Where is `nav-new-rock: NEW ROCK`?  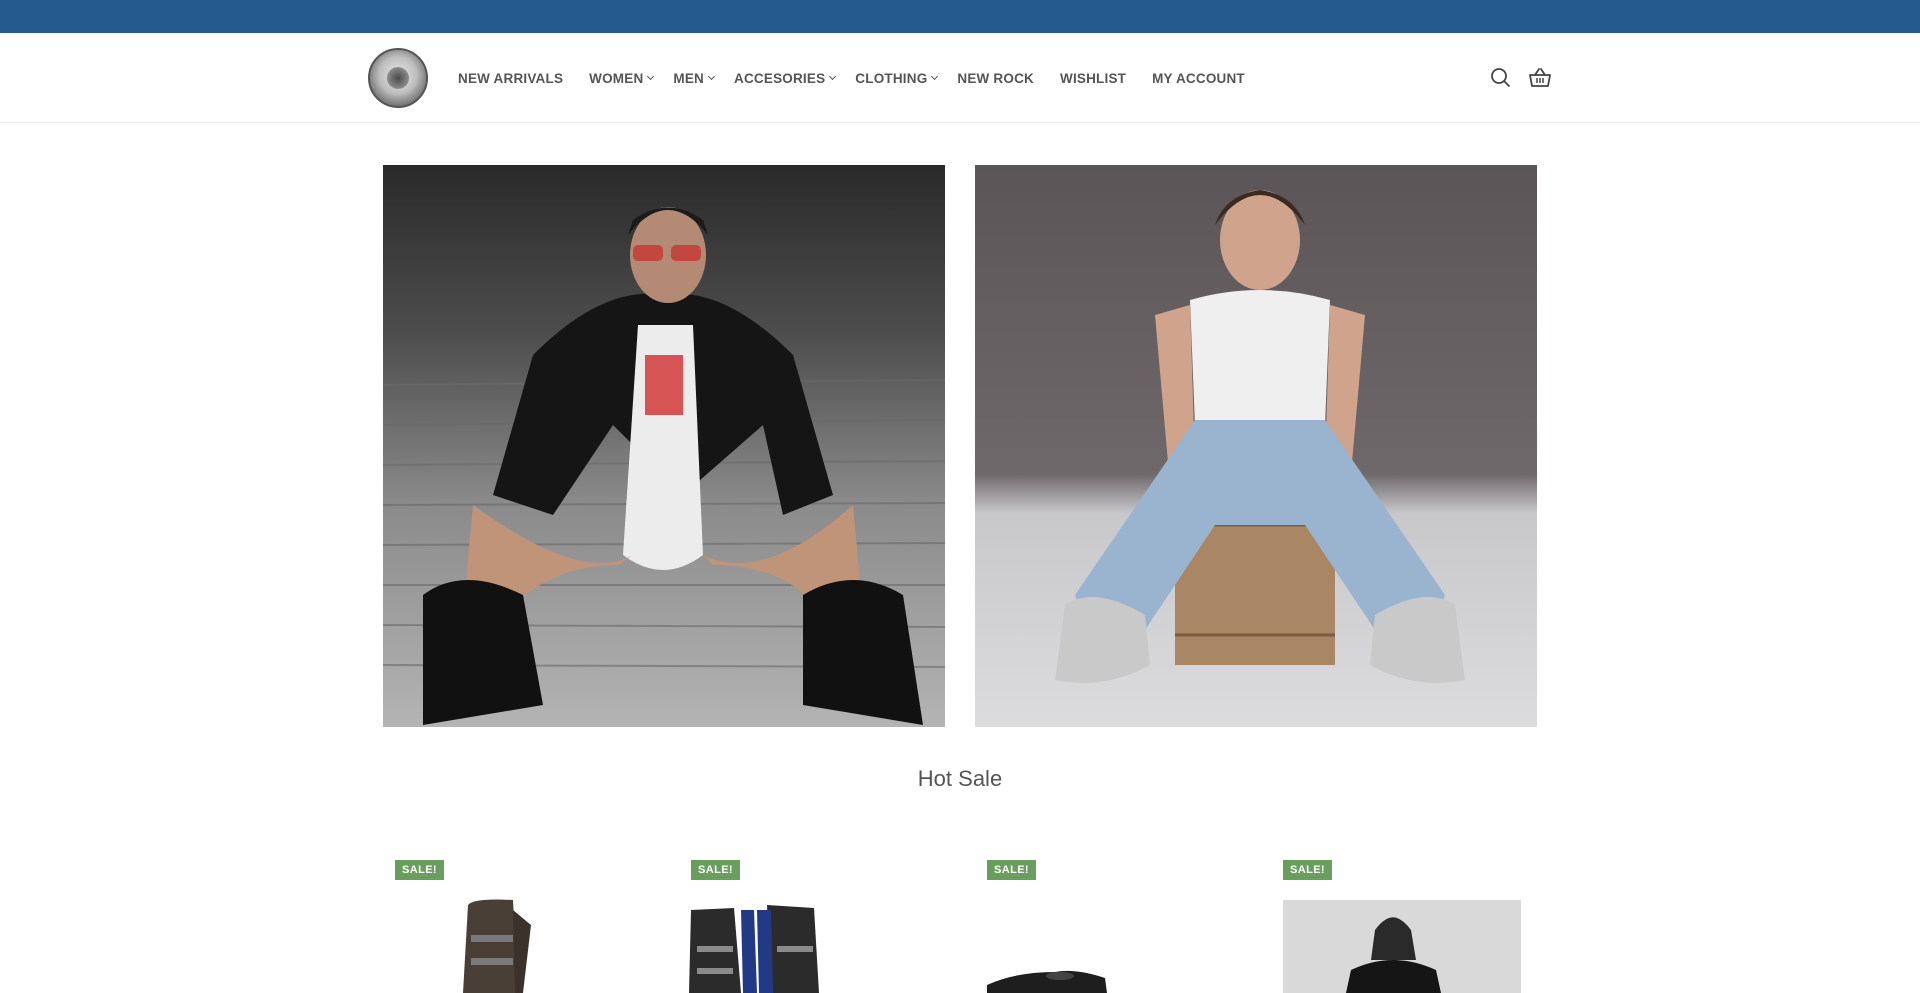
nav-new-rock: NEW ROCK is located at coordinates (995, 78).